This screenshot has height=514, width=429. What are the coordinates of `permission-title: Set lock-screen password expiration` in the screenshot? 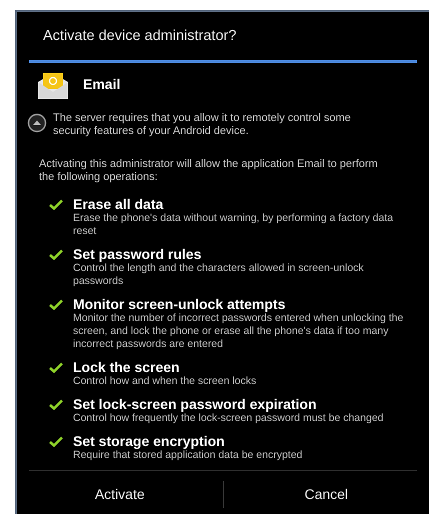 It's located at (195, 404).